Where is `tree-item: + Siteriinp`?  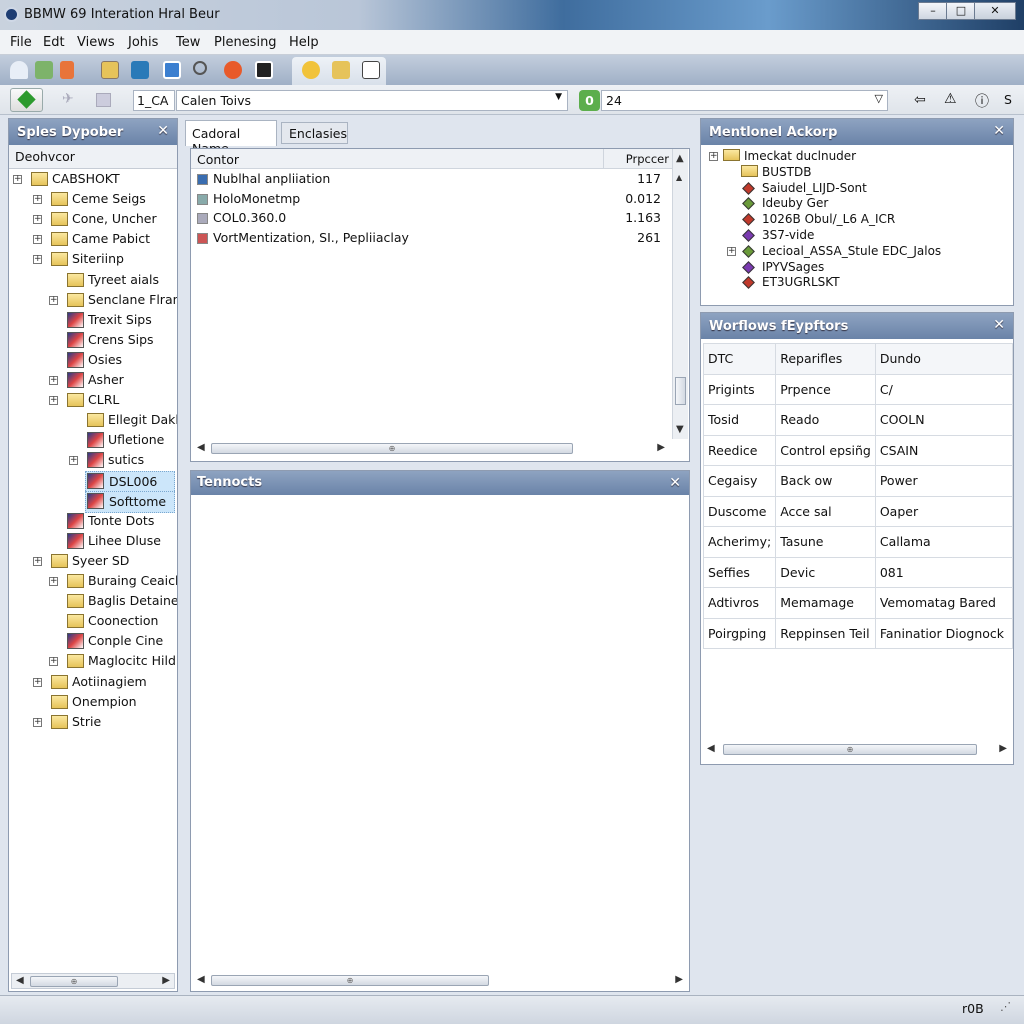 tree-item: + Siteriinp is located at coordinates (93, 259).